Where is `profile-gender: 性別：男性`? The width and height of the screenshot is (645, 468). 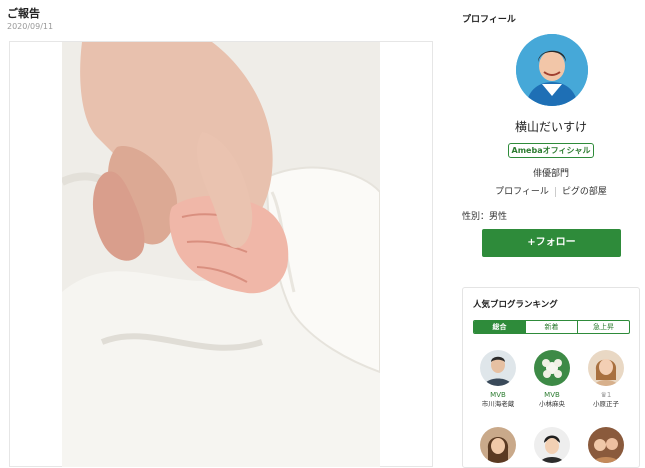
profile-gender: 性別：男性 is located at coordinates (485, 217).